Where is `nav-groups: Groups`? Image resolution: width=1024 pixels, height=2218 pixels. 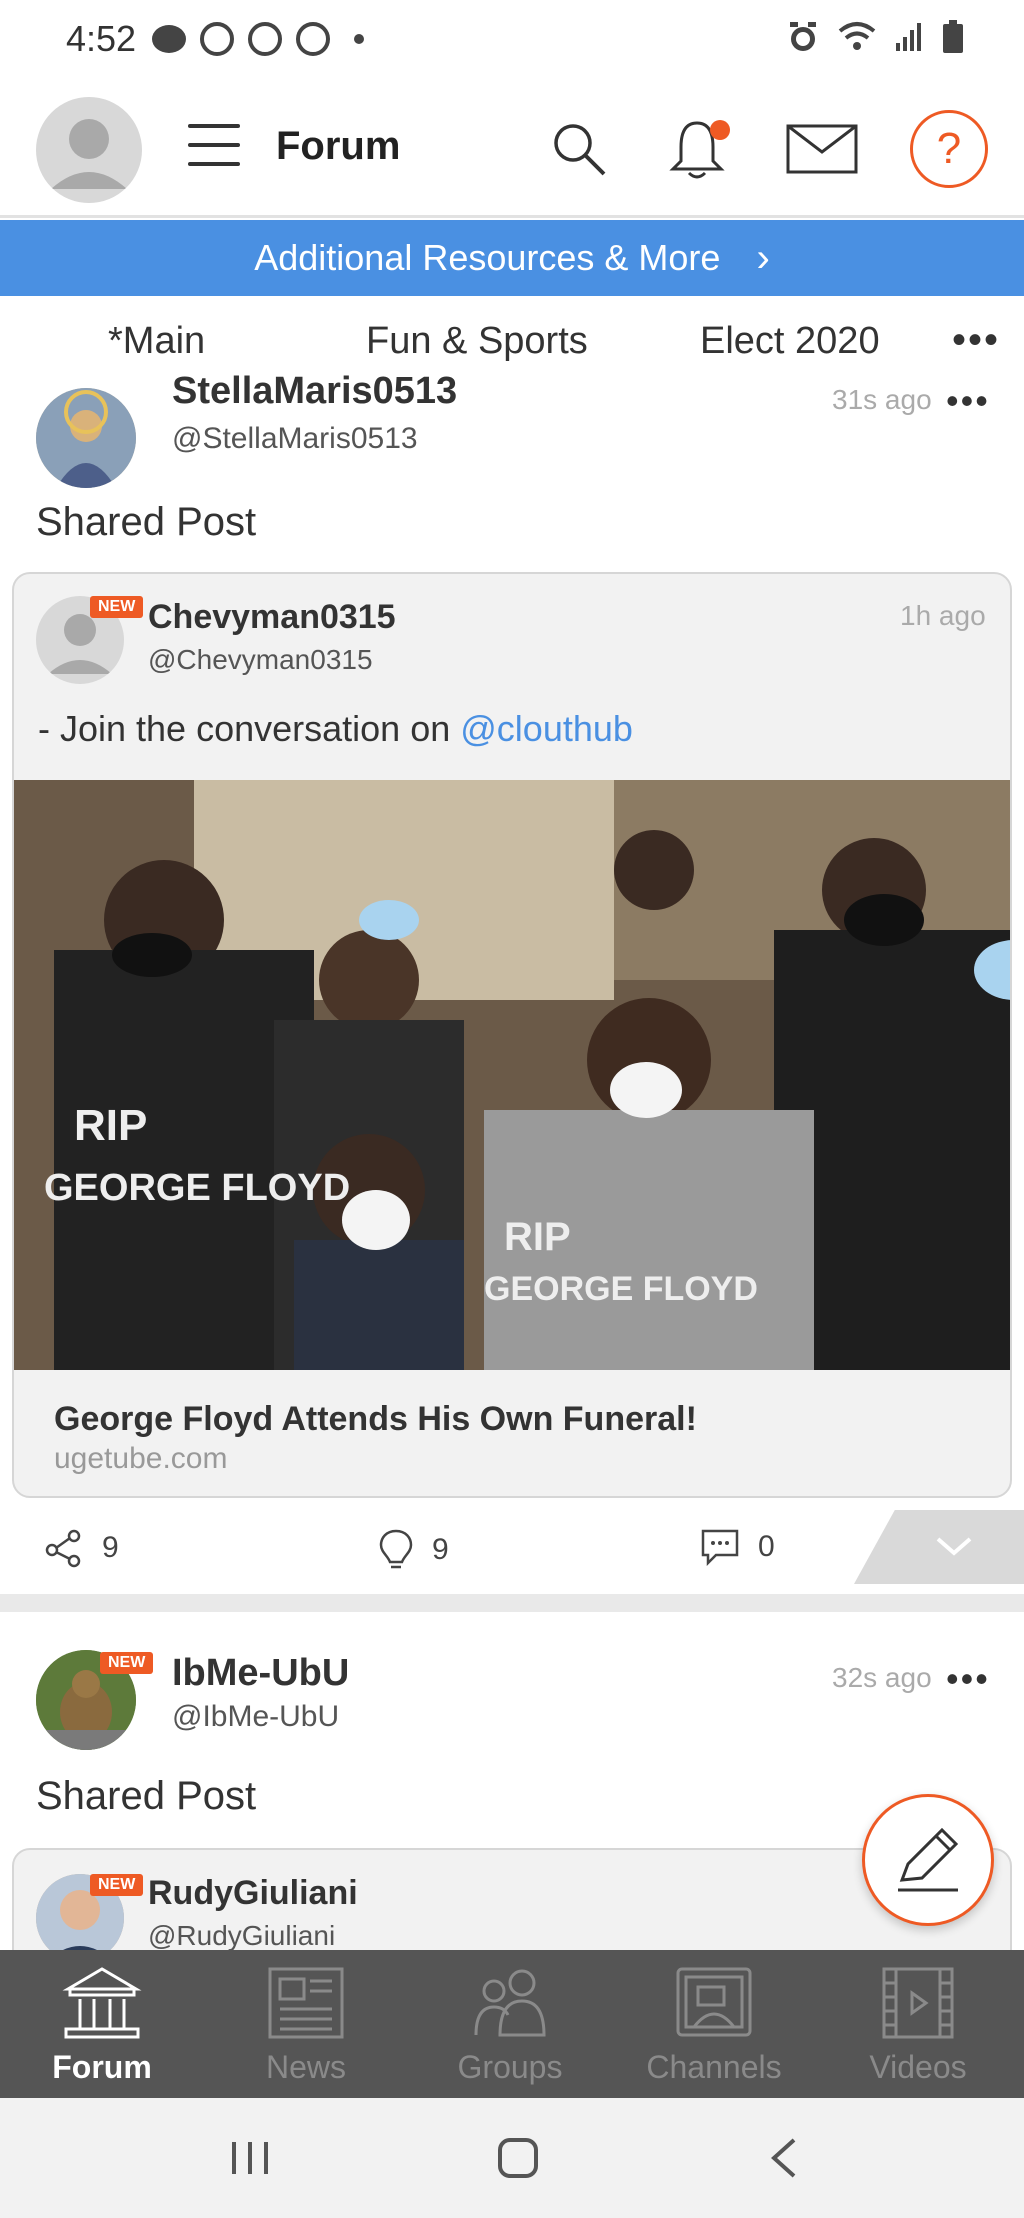
nav-groups: Groups is located at coordinates (510, 2024).